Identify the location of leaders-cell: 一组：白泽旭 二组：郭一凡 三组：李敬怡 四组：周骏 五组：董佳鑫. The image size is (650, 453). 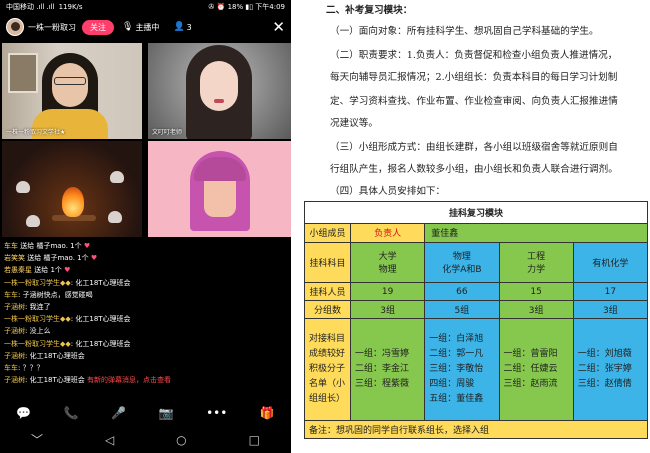
(462, 369).